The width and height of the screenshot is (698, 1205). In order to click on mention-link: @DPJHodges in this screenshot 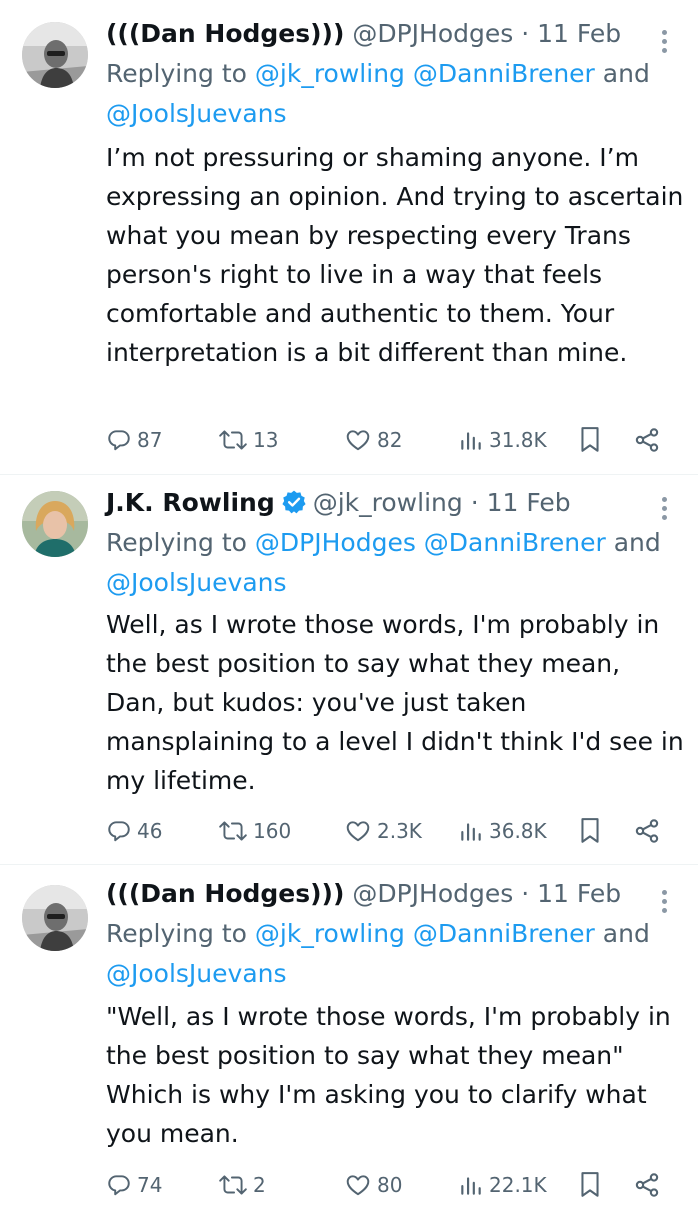, I will do `click(335, 542)`.